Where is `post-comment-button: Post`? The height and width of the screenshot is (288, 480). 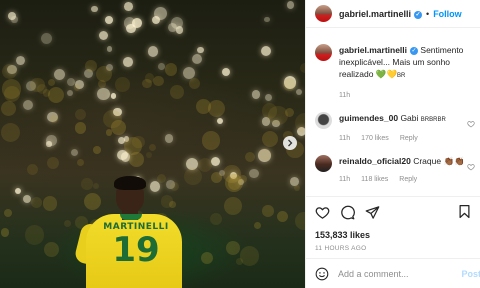
post-comment-button: Post is located at coordinates (470, 274).